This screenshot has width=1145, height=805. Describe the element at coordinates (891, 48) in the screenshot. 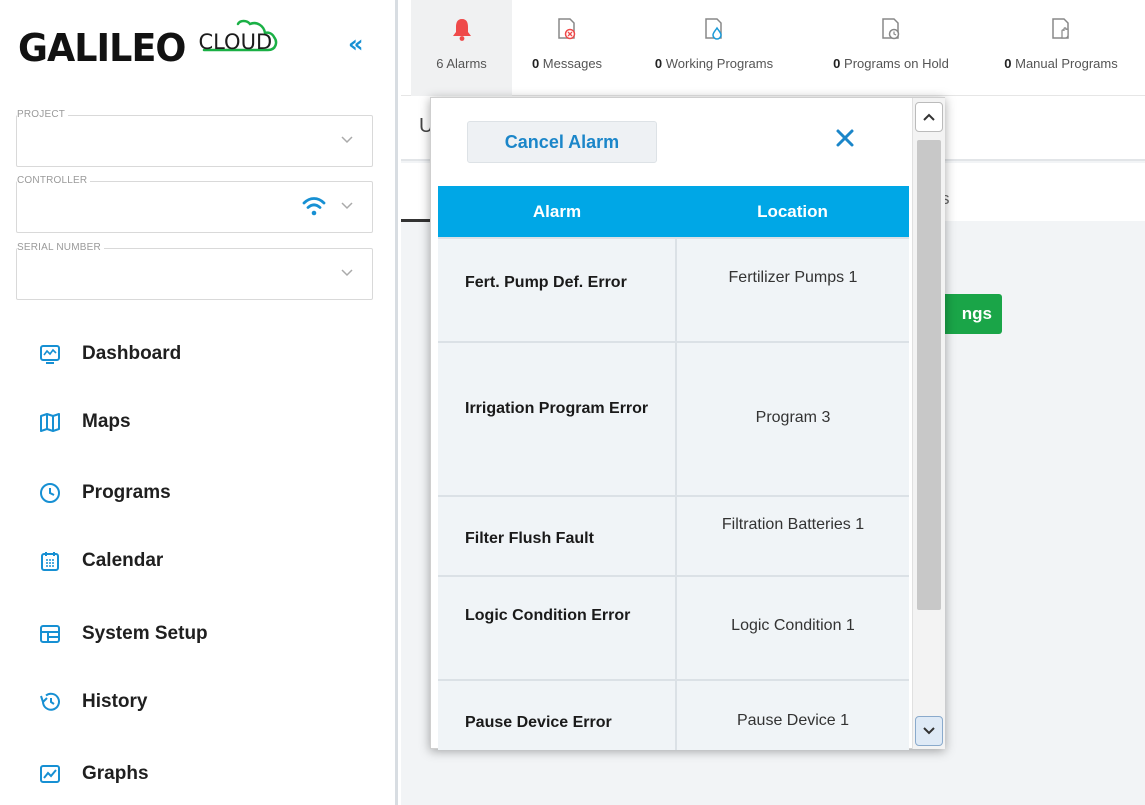

I see `programs-on-hold-status-button: 0 Programs on Hold` at that location.